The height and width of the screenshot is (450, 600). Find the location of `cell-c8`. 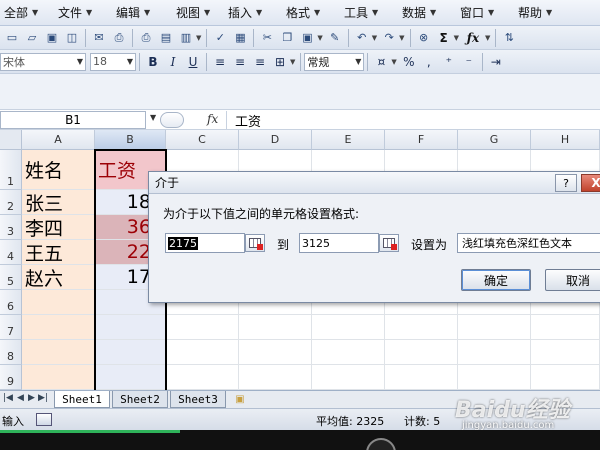

cell-c8 is located at coordinates (202, 352).